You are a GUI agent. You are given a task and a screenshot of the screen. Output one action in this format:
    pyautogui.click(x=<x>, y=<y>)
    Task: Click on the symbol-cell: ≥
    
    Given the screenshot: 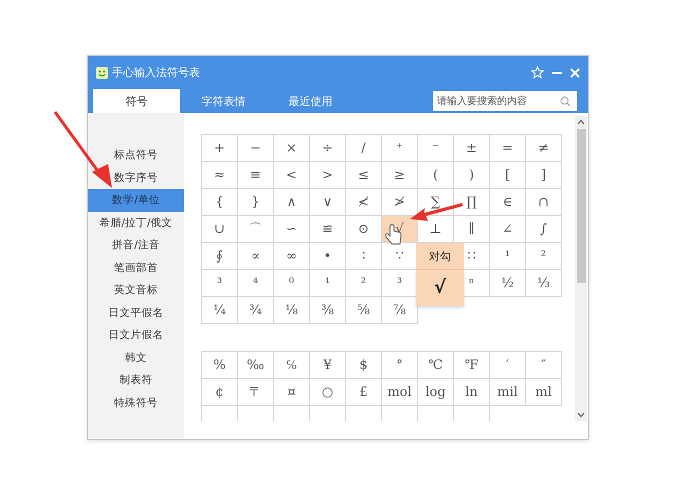 What is the action you would take?
    pyautogui.click(x=400, y=175)
    